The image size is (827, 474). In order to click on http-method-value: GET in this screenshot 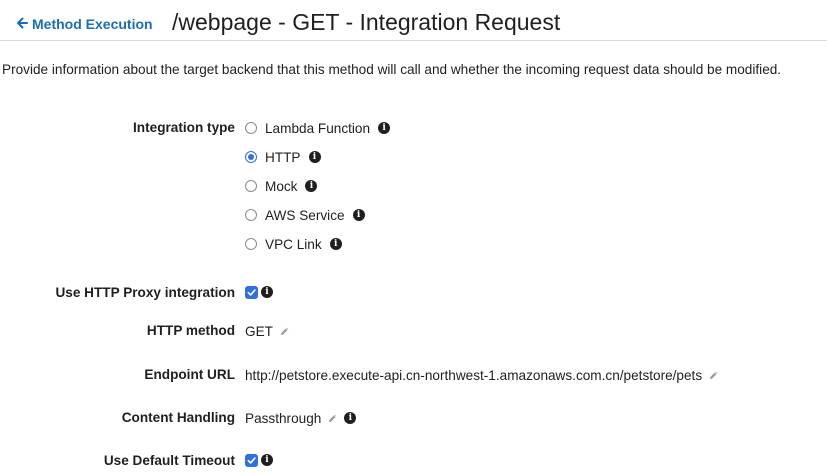, I will do `click(259, 331)`.